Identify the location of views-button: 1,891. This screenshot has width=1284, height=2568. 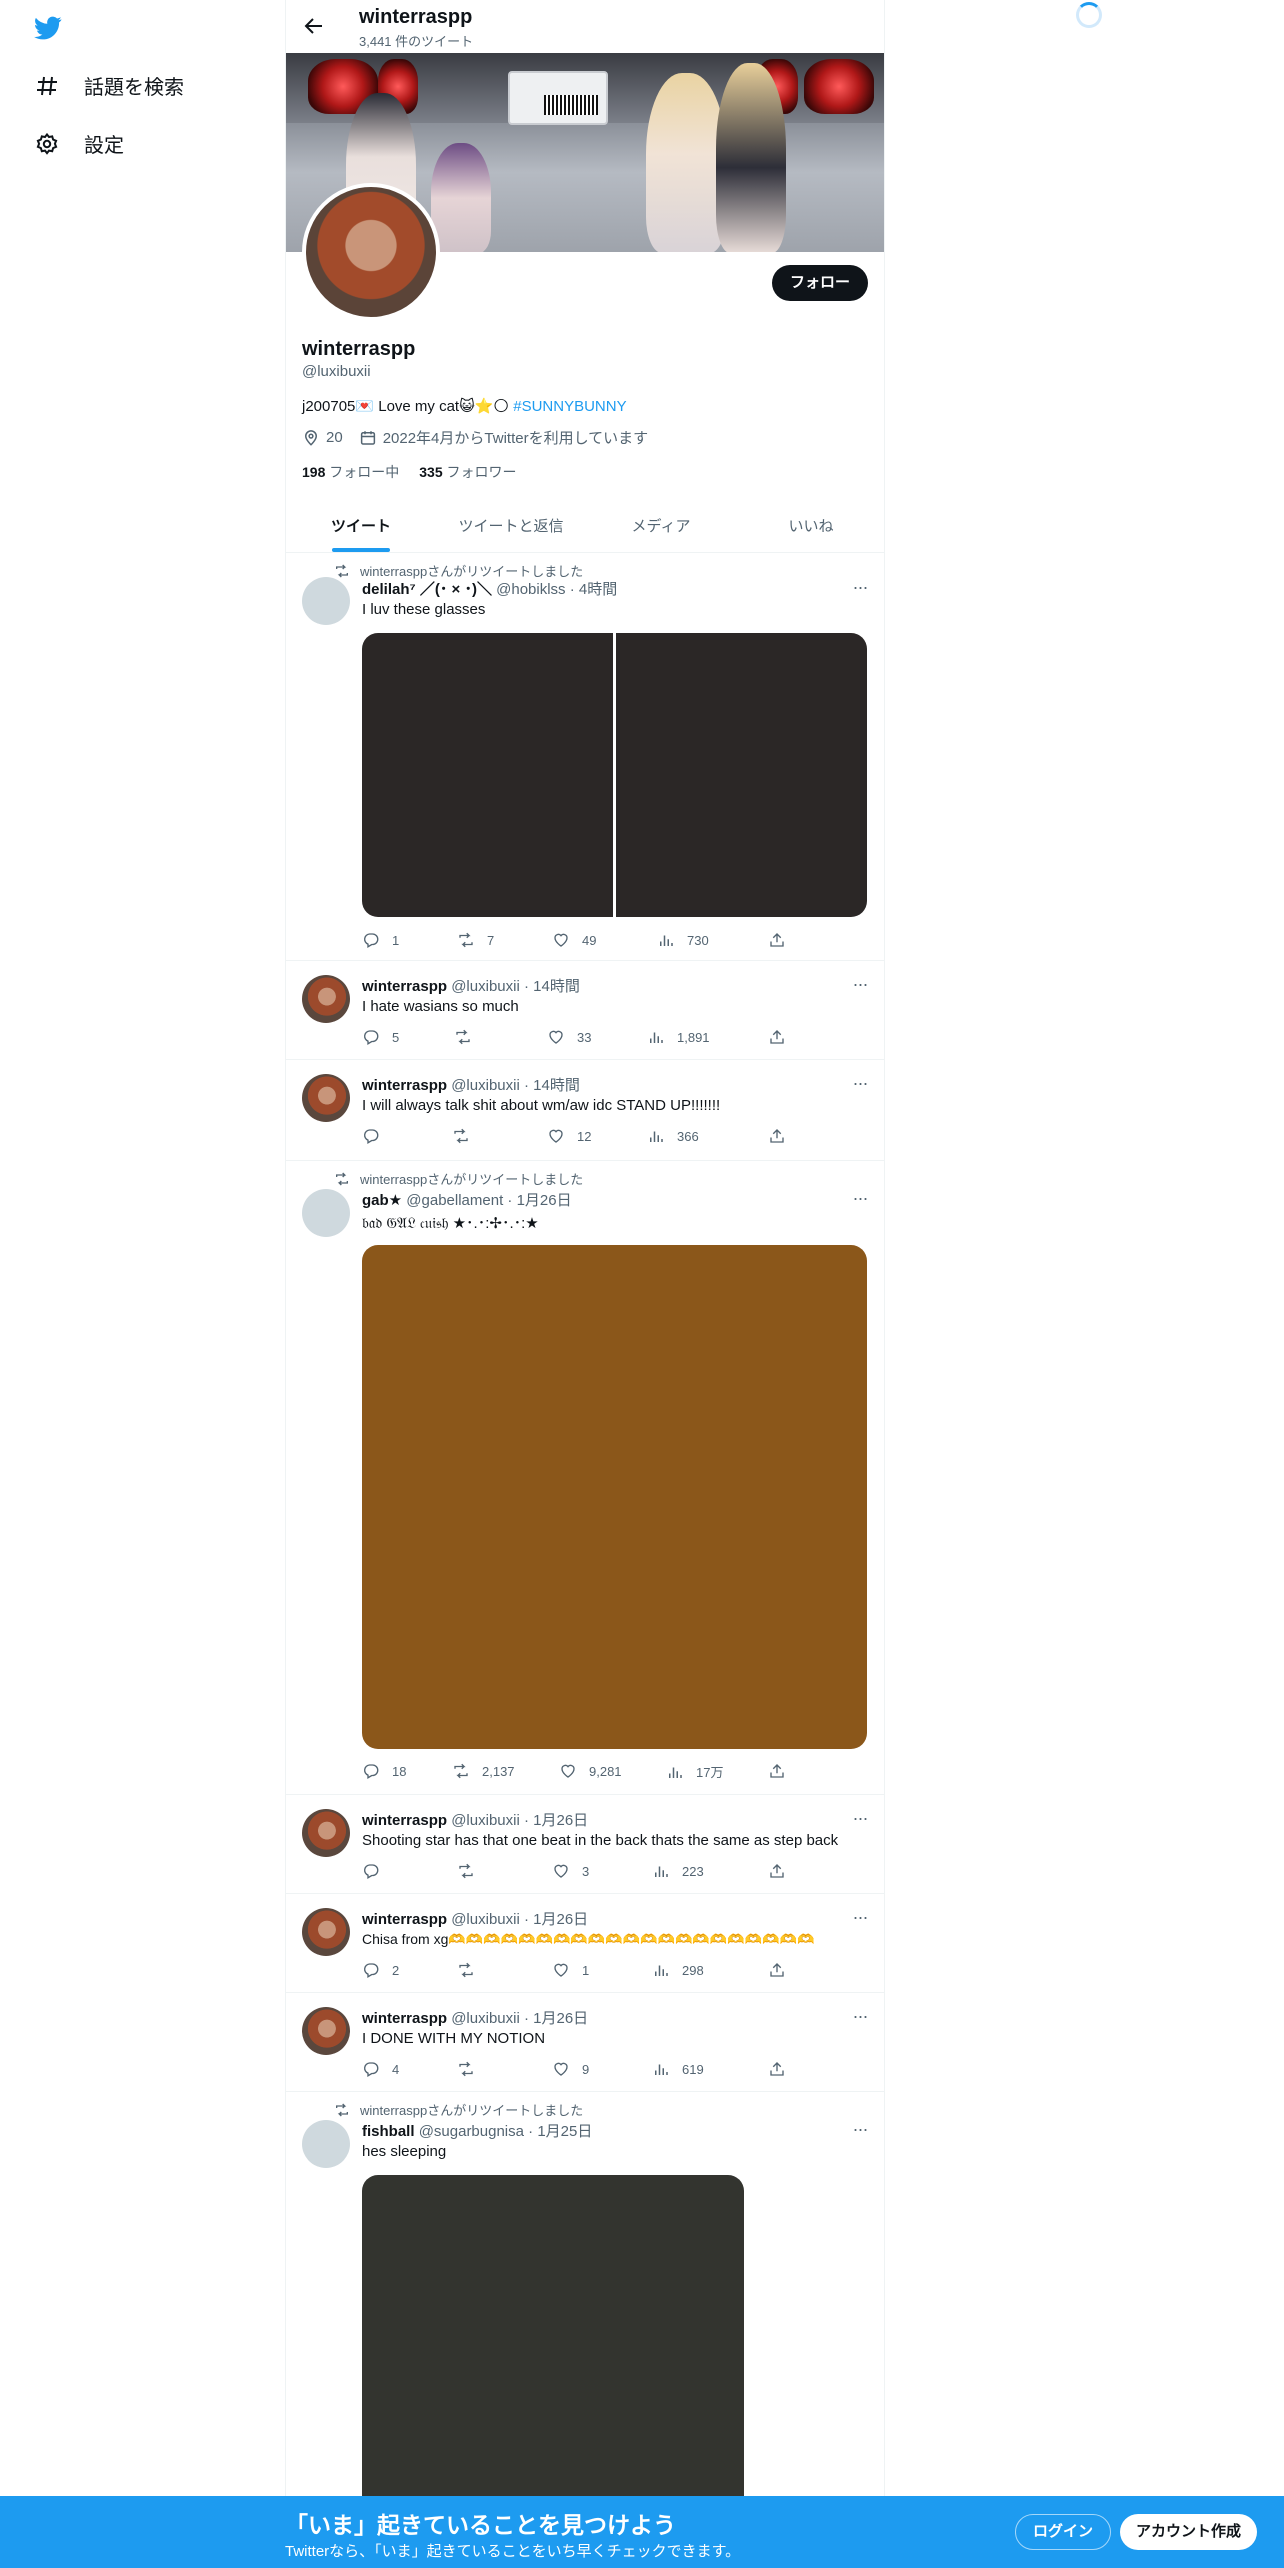
(678, 1037).